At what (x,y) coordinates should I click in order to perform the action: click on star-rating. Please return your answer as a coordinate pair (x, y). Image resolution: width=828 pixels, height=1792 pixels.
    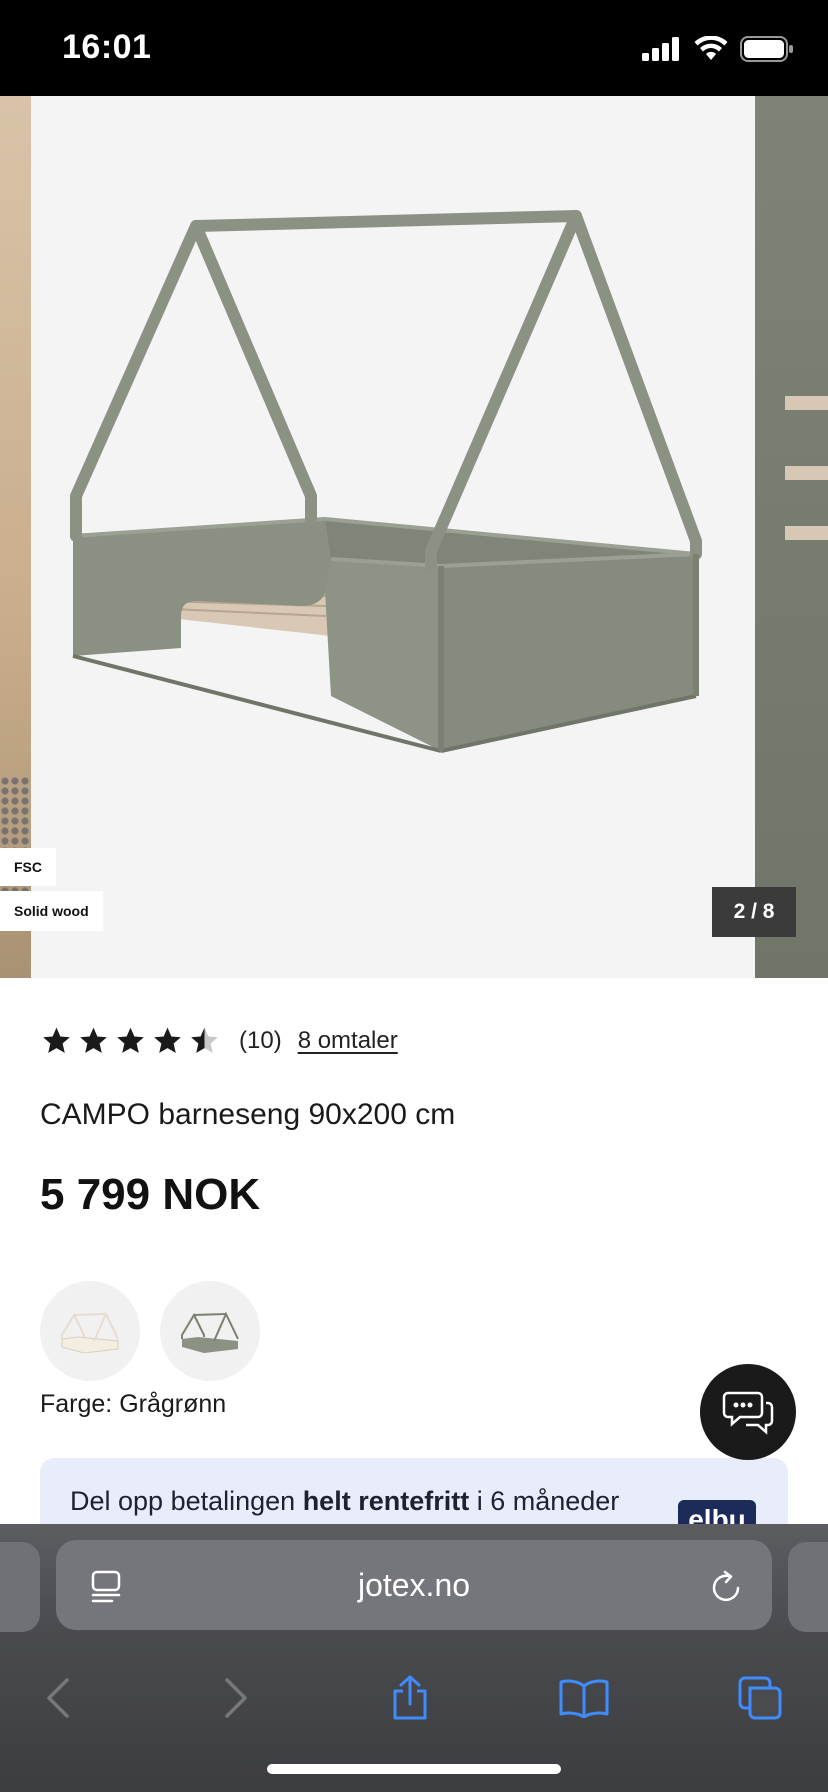
    Looking at the image, I should click on (130, 1041).